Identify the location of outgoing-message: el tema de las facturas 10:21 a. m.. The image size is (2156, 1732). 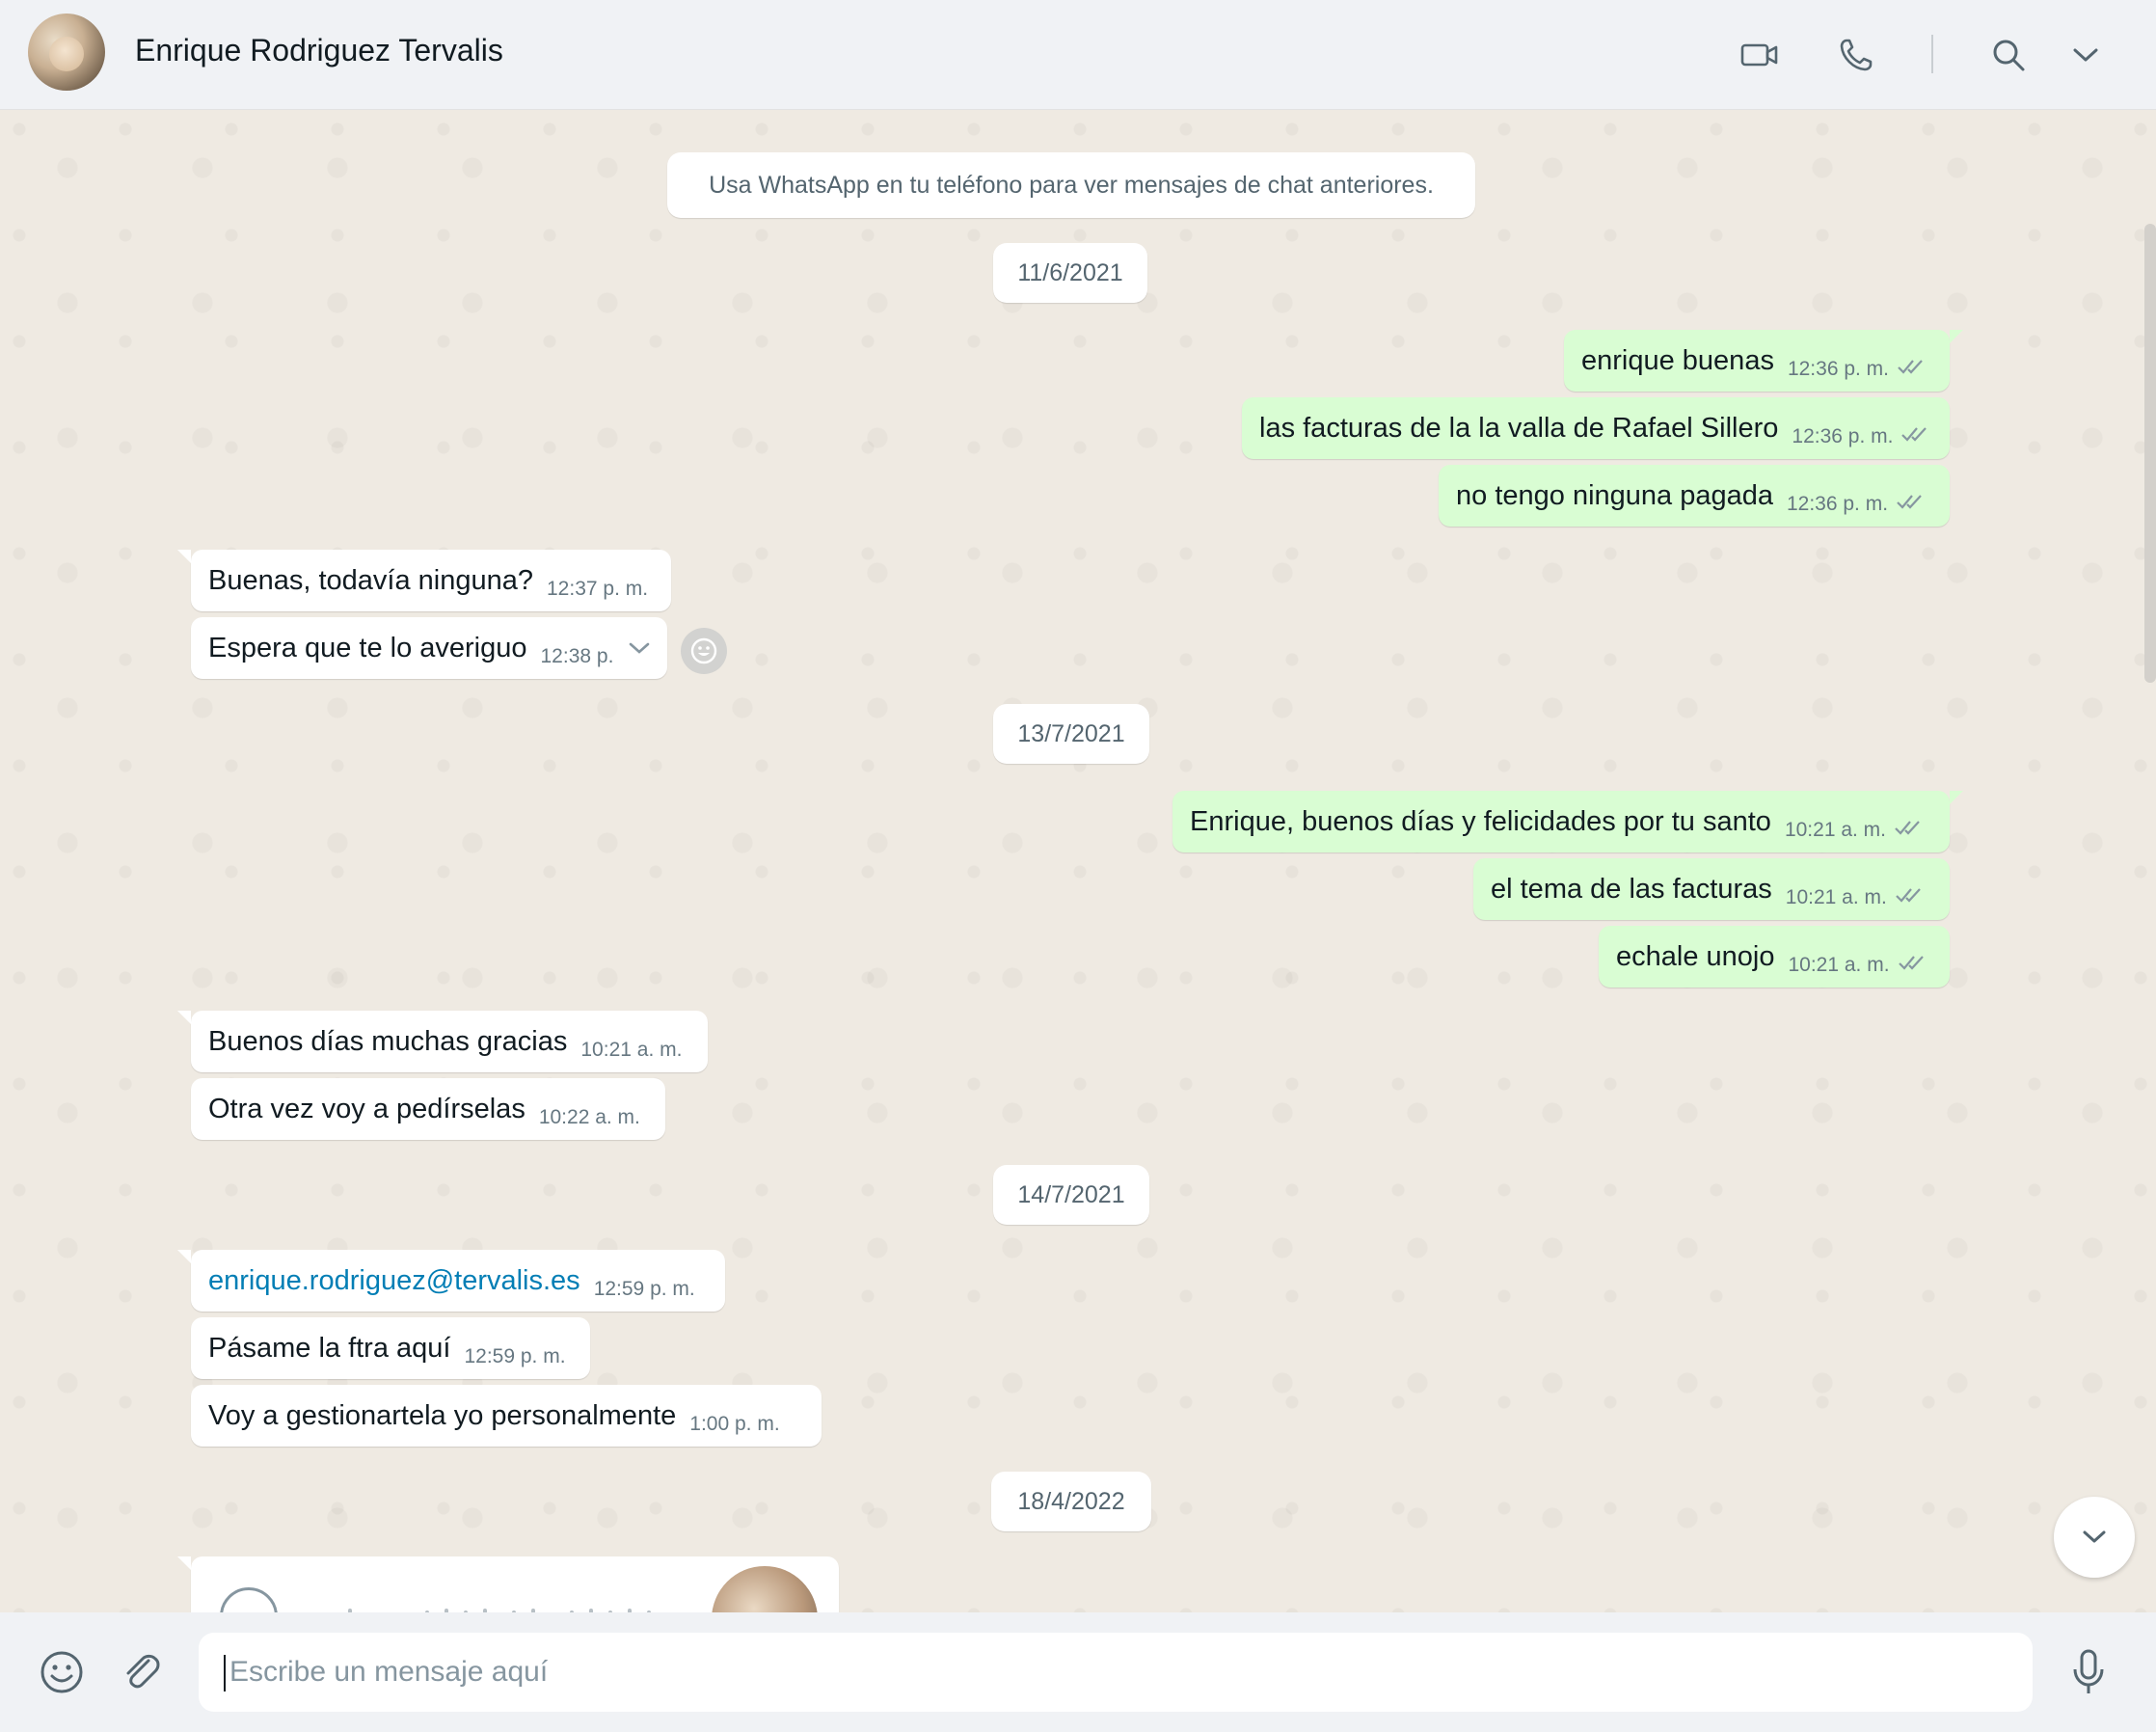
(1711, 889).